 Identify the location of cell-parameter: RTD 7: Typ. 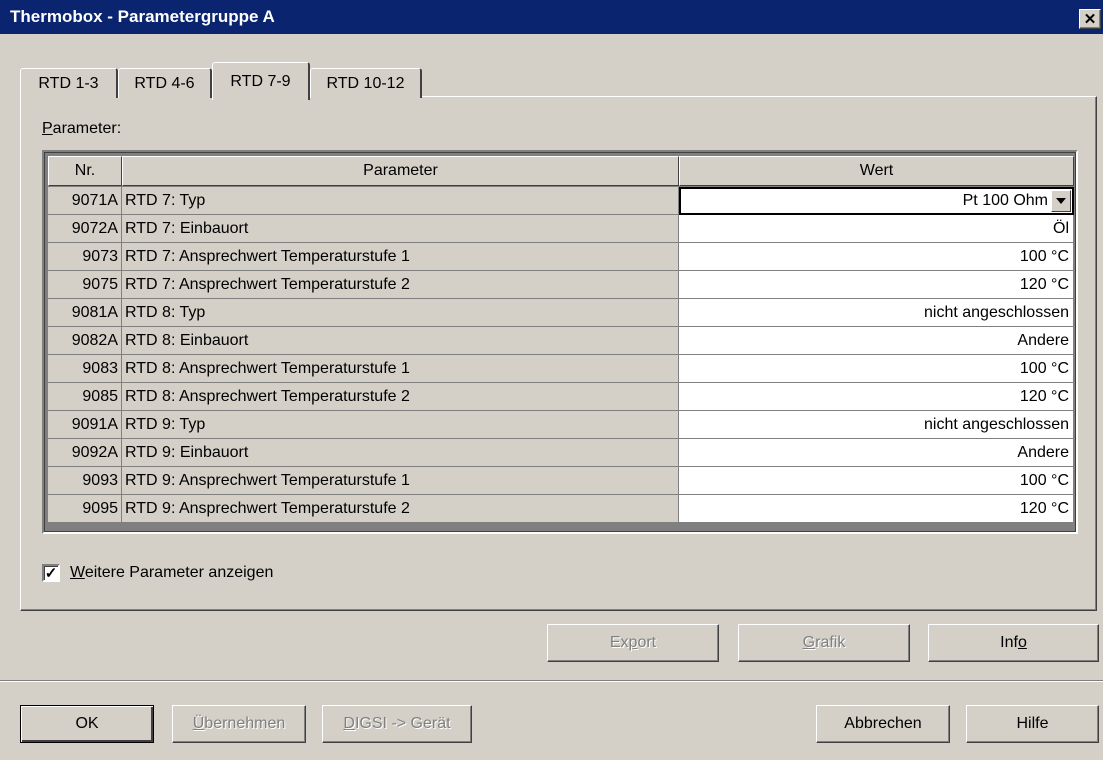
(400, 201).